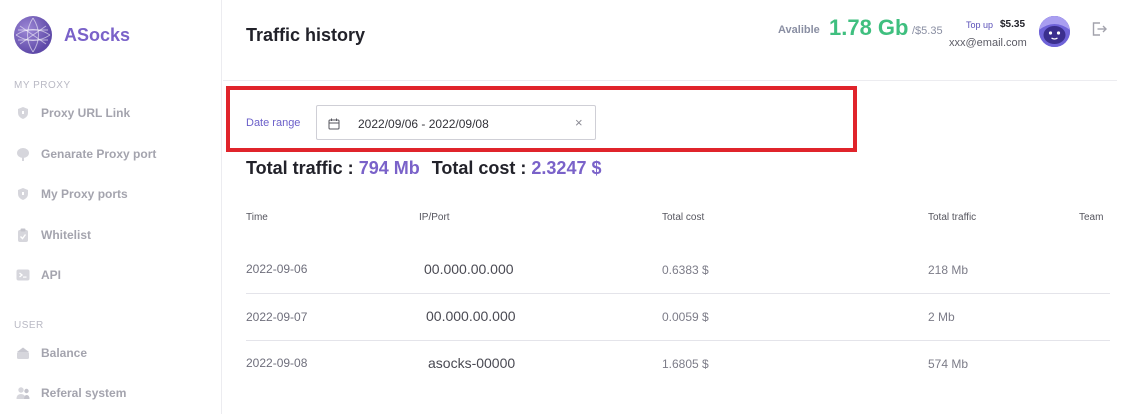 Image resolution: width=1127 pixels, height=414 pixels. Describe the element at coordinates (948, 270) in the screenshot. I see `cell-total-traffic: 218 Mb` at that location.